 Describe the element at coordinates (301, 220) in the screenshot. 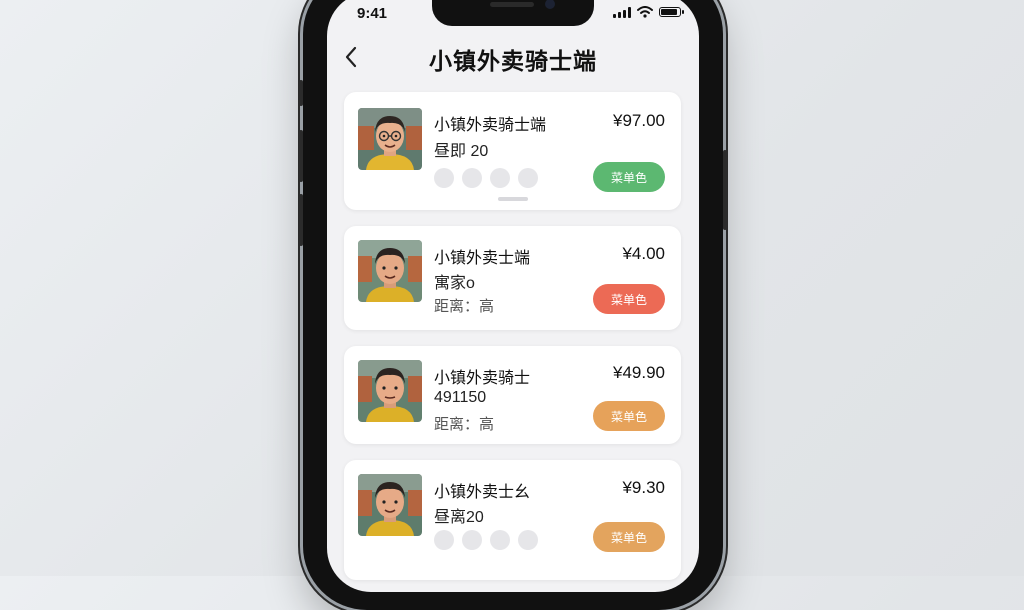

I see `volume-down-button` at that location.